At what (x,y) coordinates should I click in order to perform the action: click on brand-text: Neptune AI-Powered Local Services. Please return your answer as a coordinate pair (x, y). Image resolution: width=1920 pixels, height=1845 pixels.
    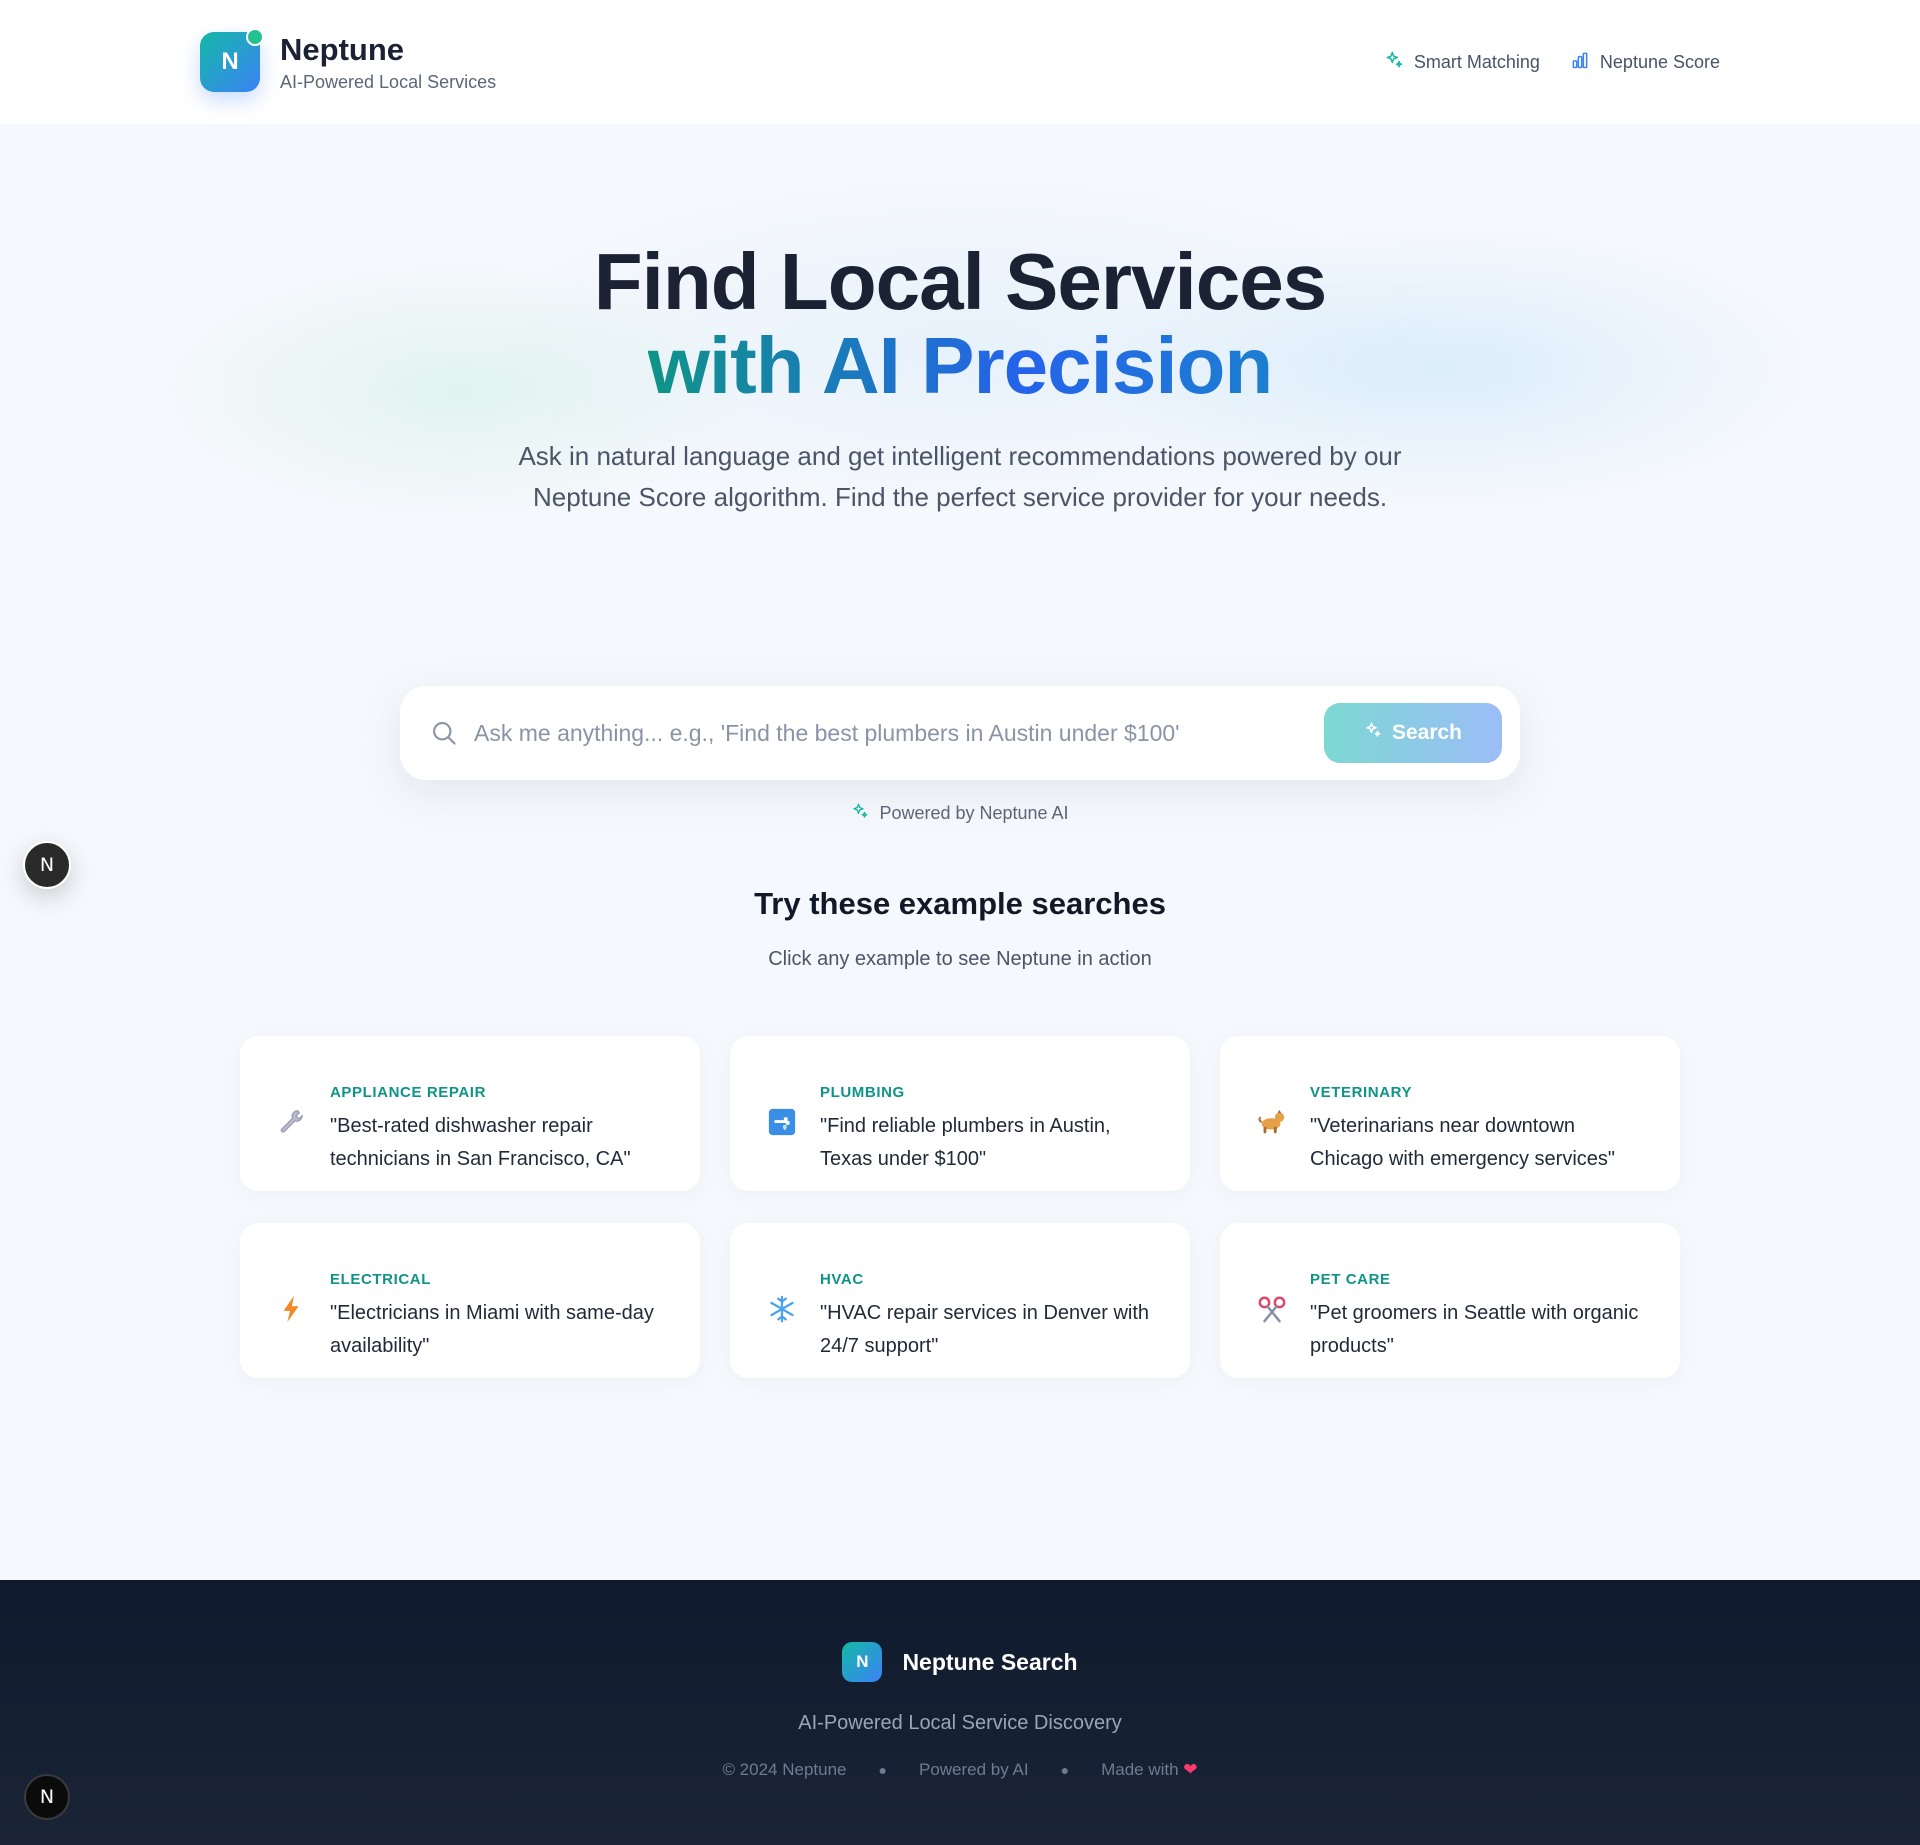
    Looking at the image, I should click on (388, 62).